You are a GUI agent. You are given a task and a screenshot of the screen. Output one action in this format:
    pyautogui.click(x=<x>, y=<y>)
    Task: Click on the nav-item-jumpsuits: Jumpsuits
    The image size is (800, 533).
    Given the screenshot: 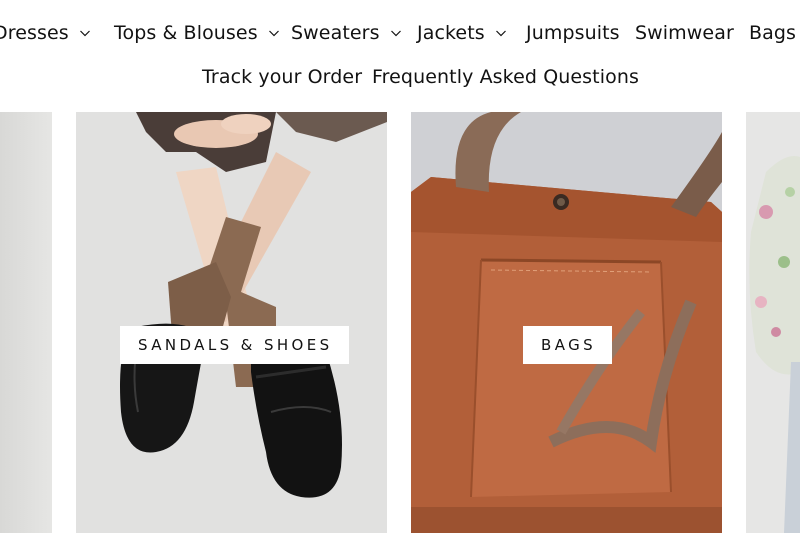 What is the action you would take?
    pyautogui.click(x=573, y=33)
    